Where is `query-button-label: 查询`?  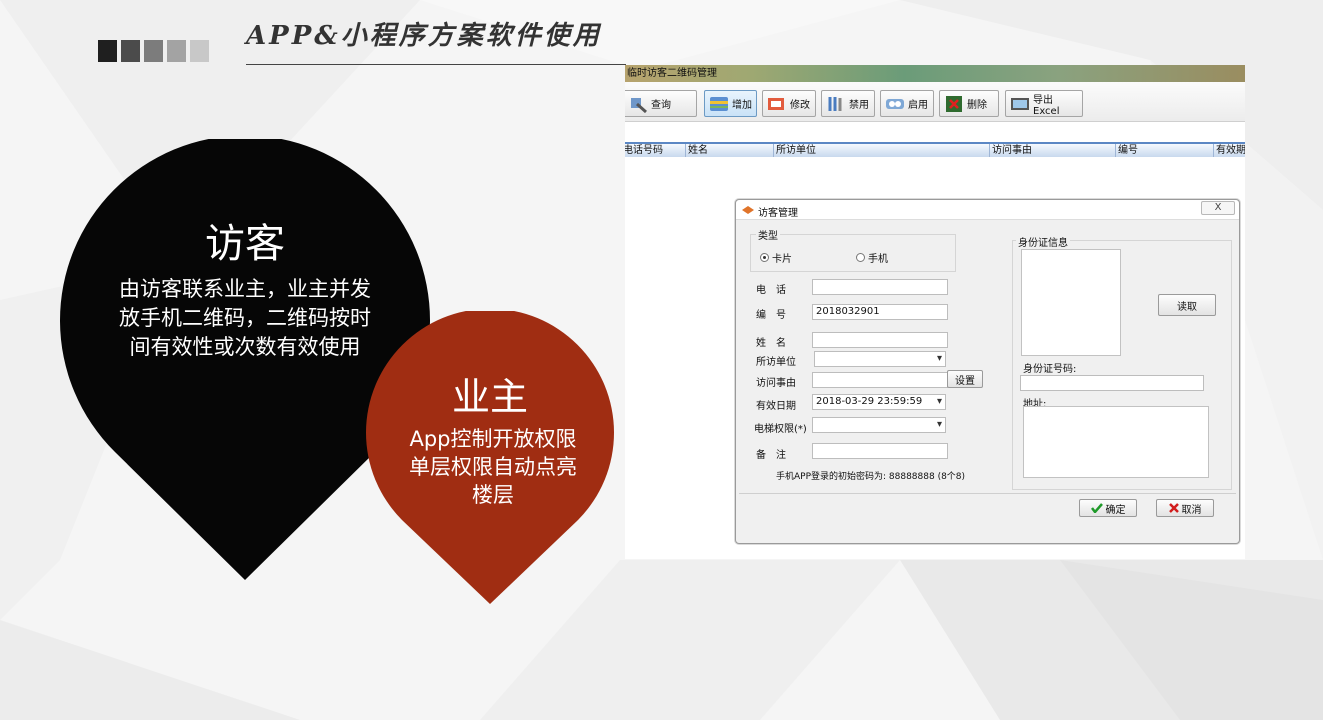 query-button-label: 查询 is located at coordinates (661, 105).